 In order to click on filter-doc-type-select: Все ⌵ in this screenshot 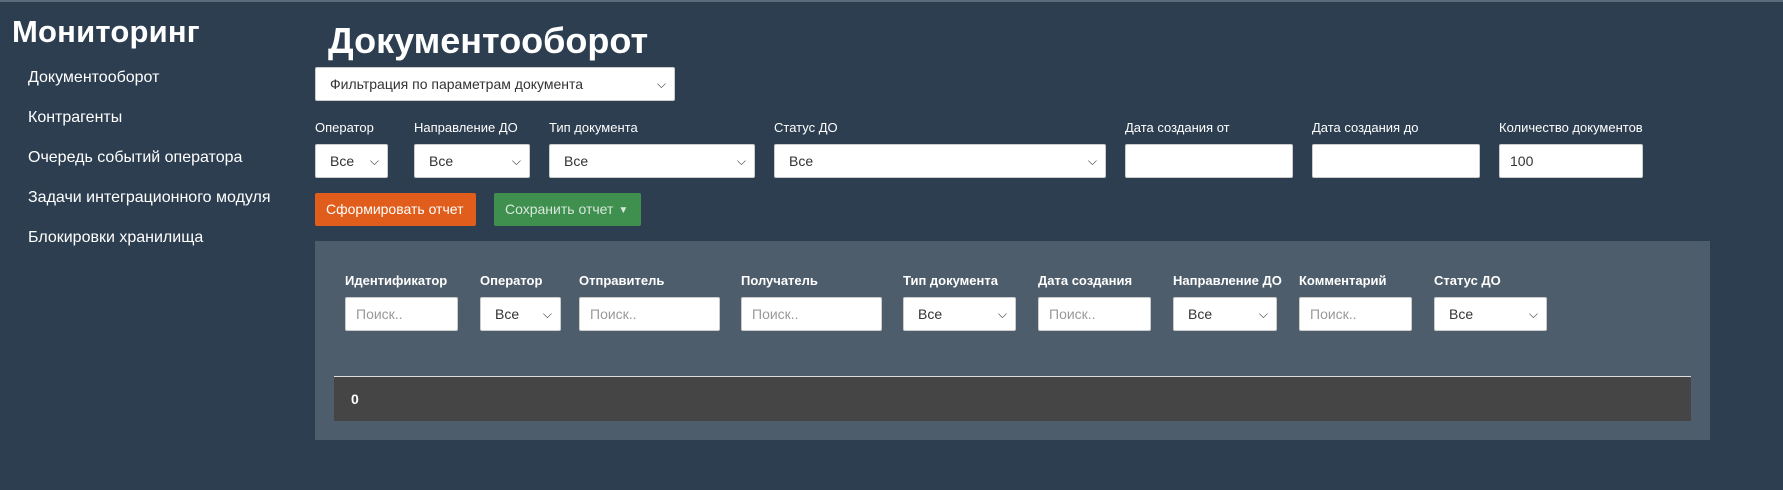, I will do `click(652, 161)`.